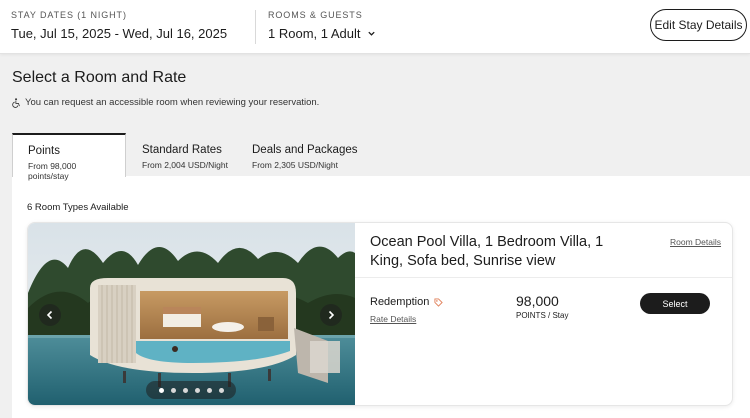 The height and width of the screenshot is (418, 750). Describe the element at coordinates (698, 25) in the screenshot. I see `edit-stay-details-button: Edit Stay Details` at that location.